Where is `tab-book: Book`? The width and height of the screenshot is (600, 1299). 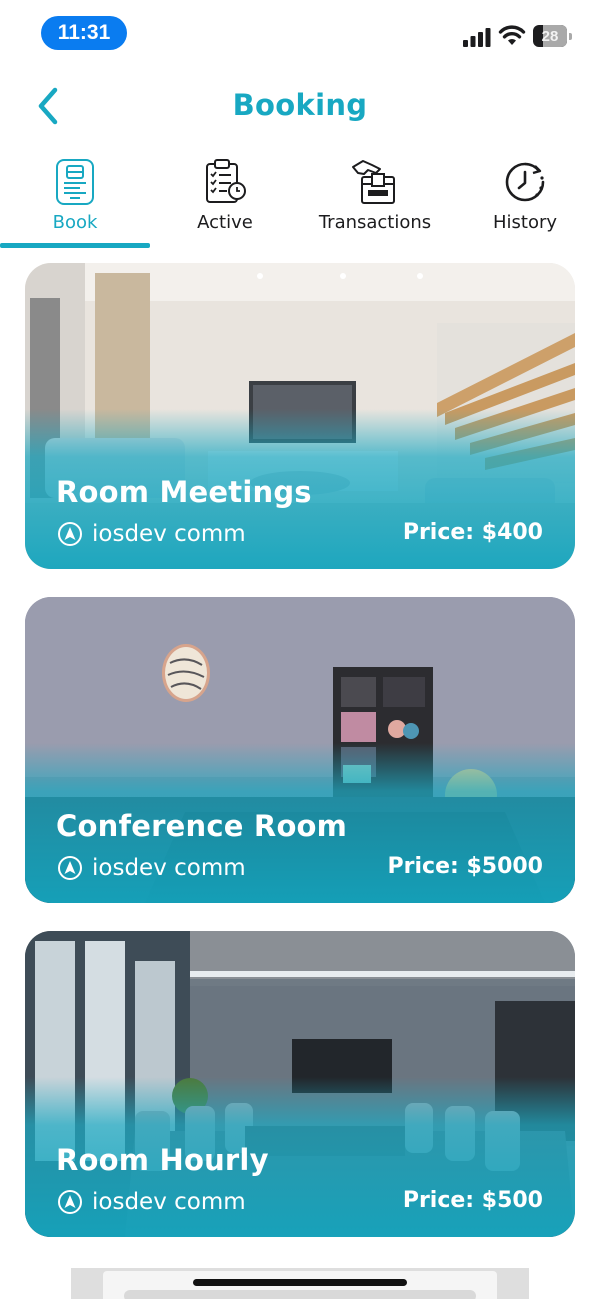
tab-book: Book is located at coordinates (75, 200).